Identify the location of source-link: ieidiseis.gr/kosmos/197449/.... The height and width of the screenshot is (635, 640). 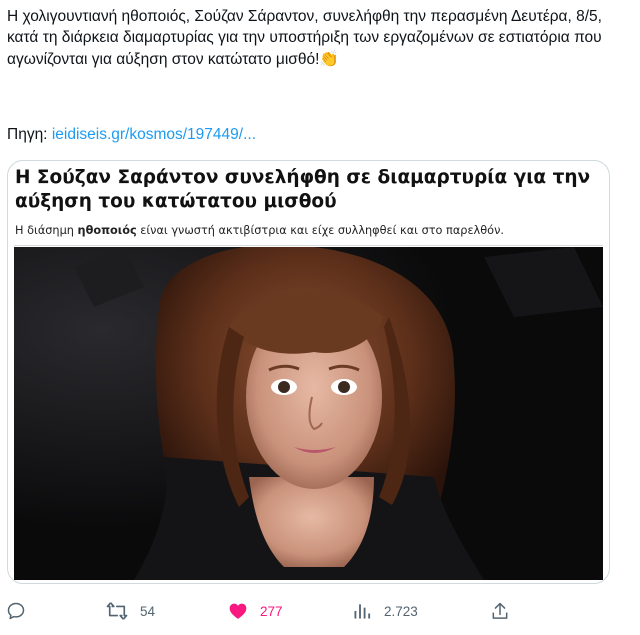
(154, 134).